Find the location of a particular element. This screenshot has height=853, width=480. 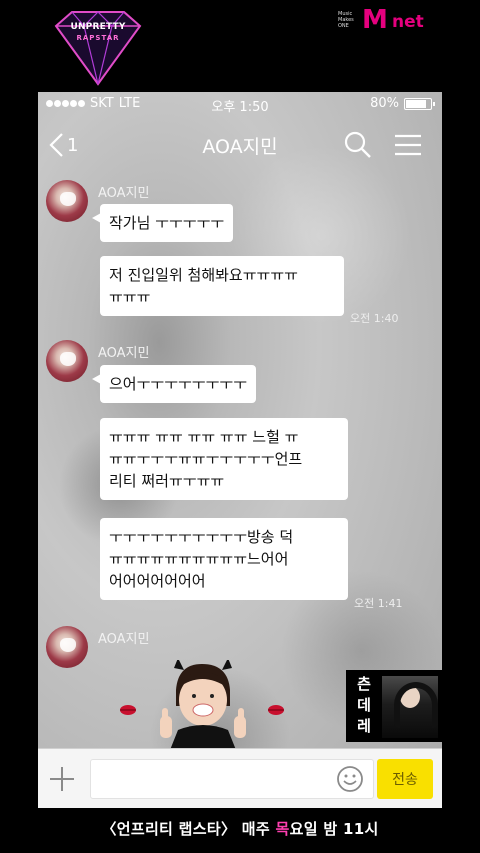

channel-logo: Music Makes ONE M net is located at coordinates (388, 20).